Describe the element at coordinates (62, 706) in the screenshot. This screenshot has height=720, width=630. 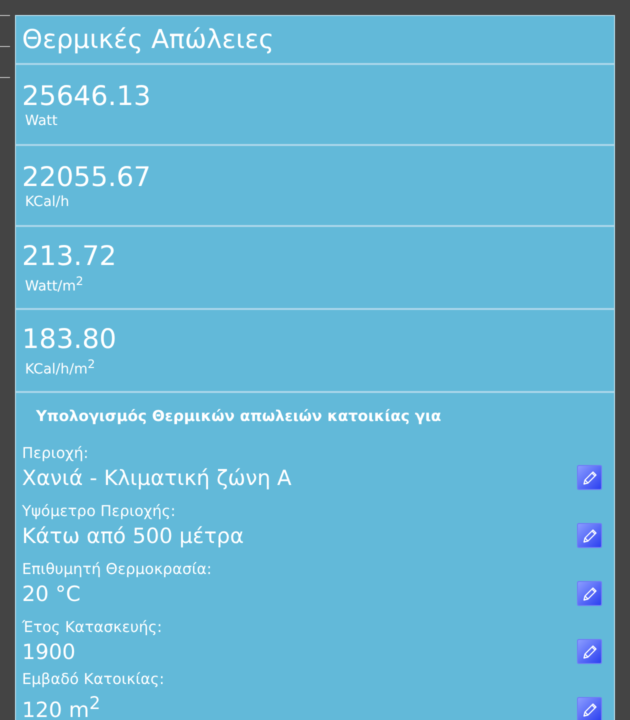
I see `field-value: 120 m$^{2}$` at that location.